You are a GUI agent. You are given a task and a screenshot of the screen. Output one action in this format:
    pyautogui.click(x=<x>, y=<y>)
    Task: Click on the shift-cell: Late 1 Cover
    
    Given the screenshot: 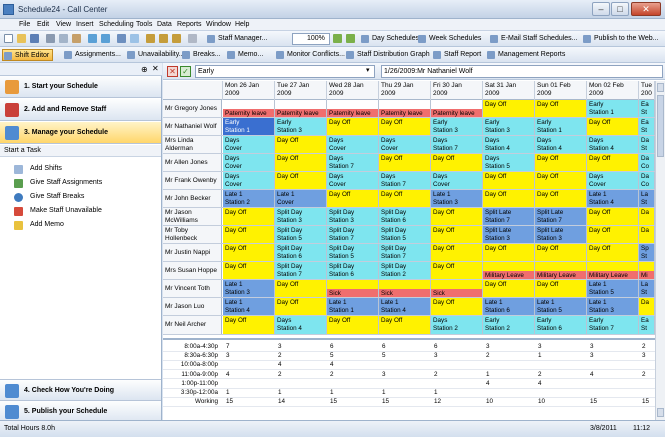 What is the action you would take?
    pyautogui.click(x=301, y=198)
    